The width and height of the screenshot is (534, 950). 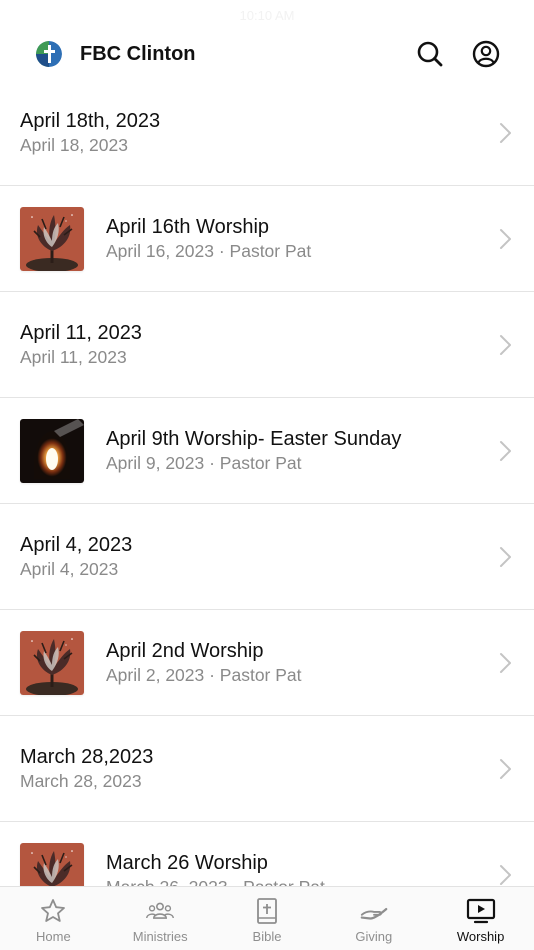 What do you see at coordinates (53, 936) in the screenshot?
I see `tab-label: Home` at bounding box center [53, 936].